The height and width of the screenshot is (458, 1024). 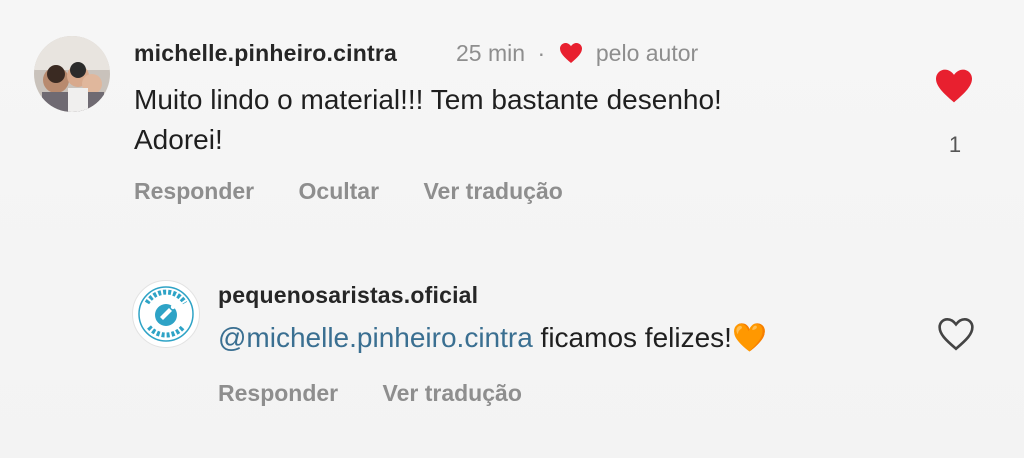 What do you see at coordinates (265, 53) in the screenshot?
I see `comment-username: michelle.pinheiro.cintra` at bounding box center [265, 53].